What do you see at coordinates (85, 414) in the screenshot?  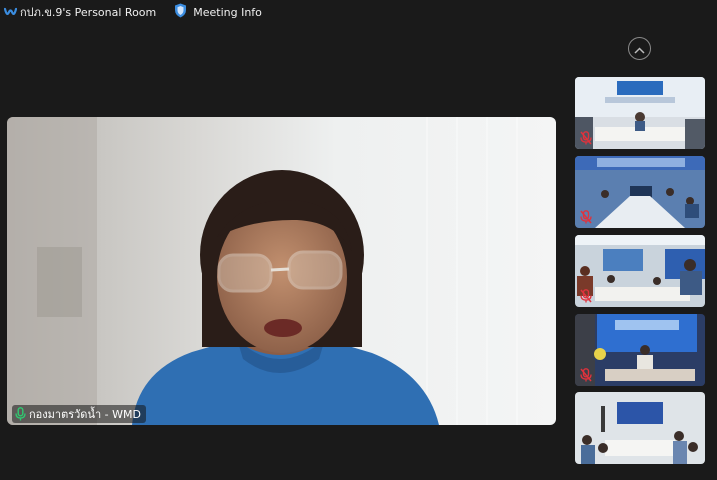 I see `participant-name: กองมาตรวัดน้ำ - WMD` at bounding box center [85, 414].